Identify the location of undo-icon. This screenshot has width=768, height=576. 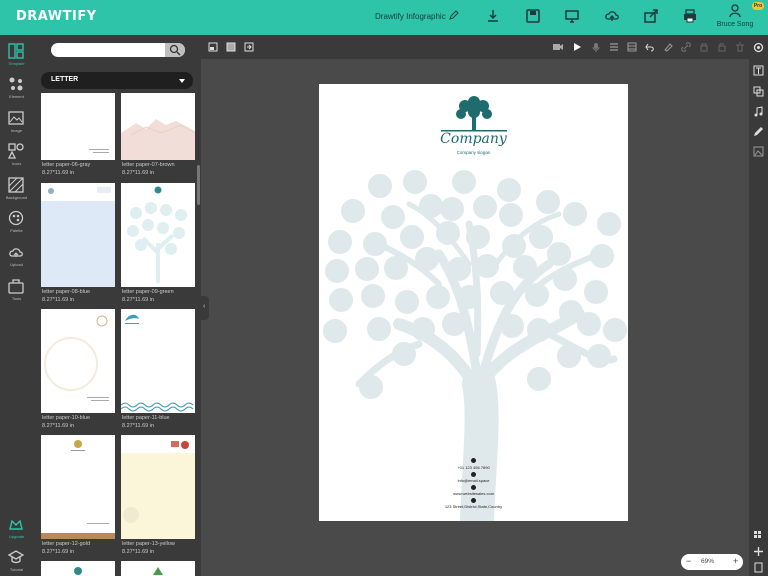
(650, 47).